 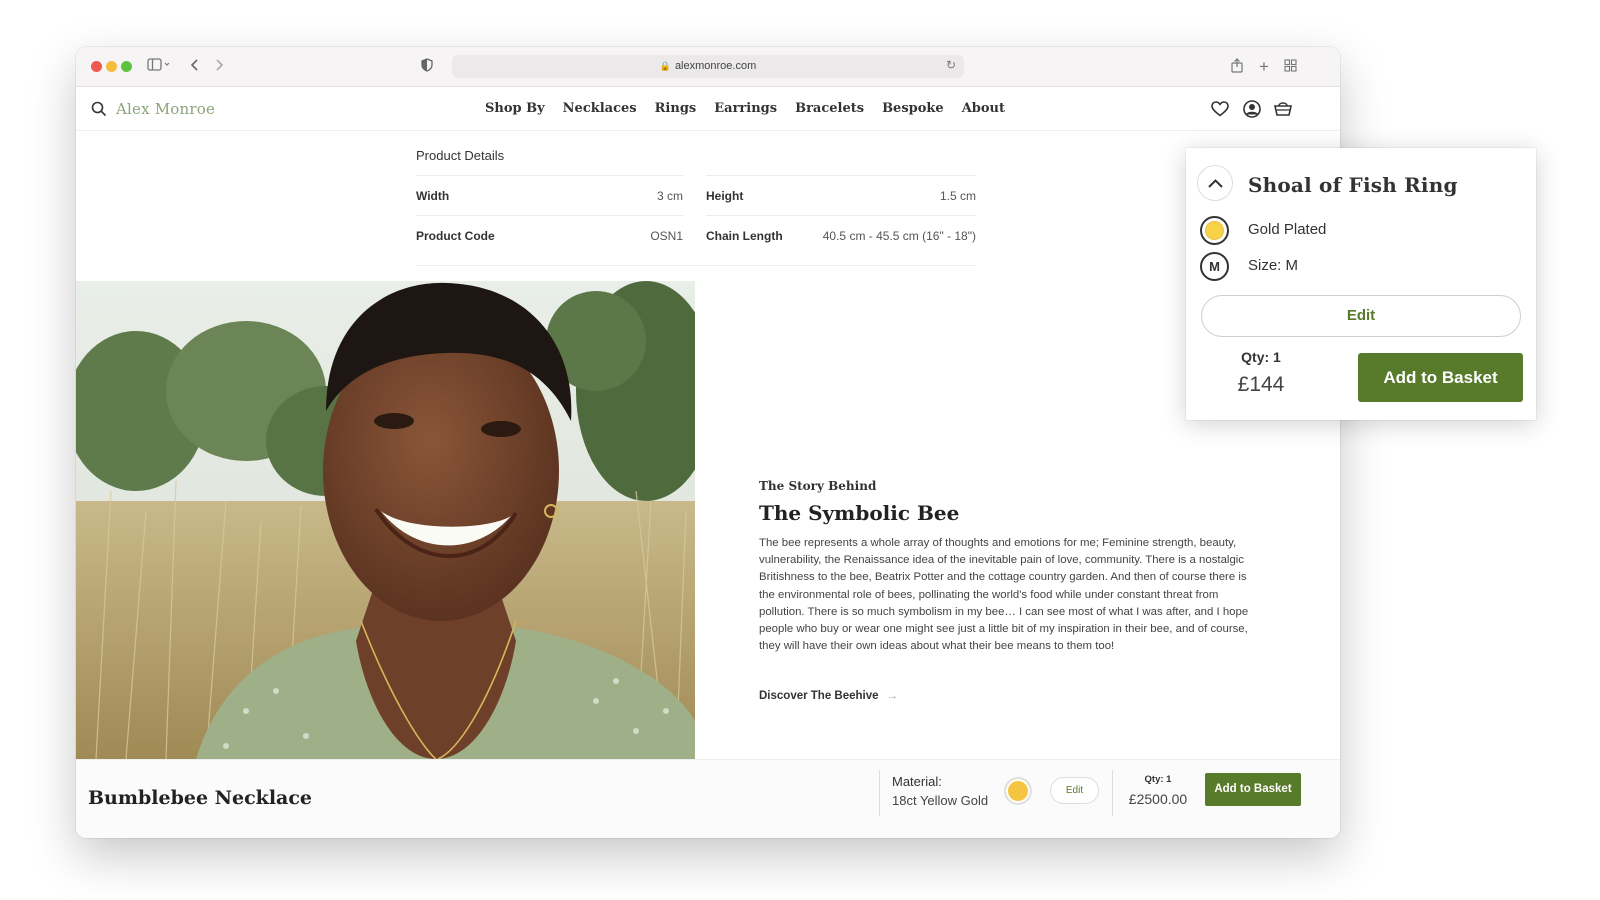 What do you see at coordinates (669, 196) in the screenshot?
I see `detail-value: 3 cm` at bounding box center [669, 196].